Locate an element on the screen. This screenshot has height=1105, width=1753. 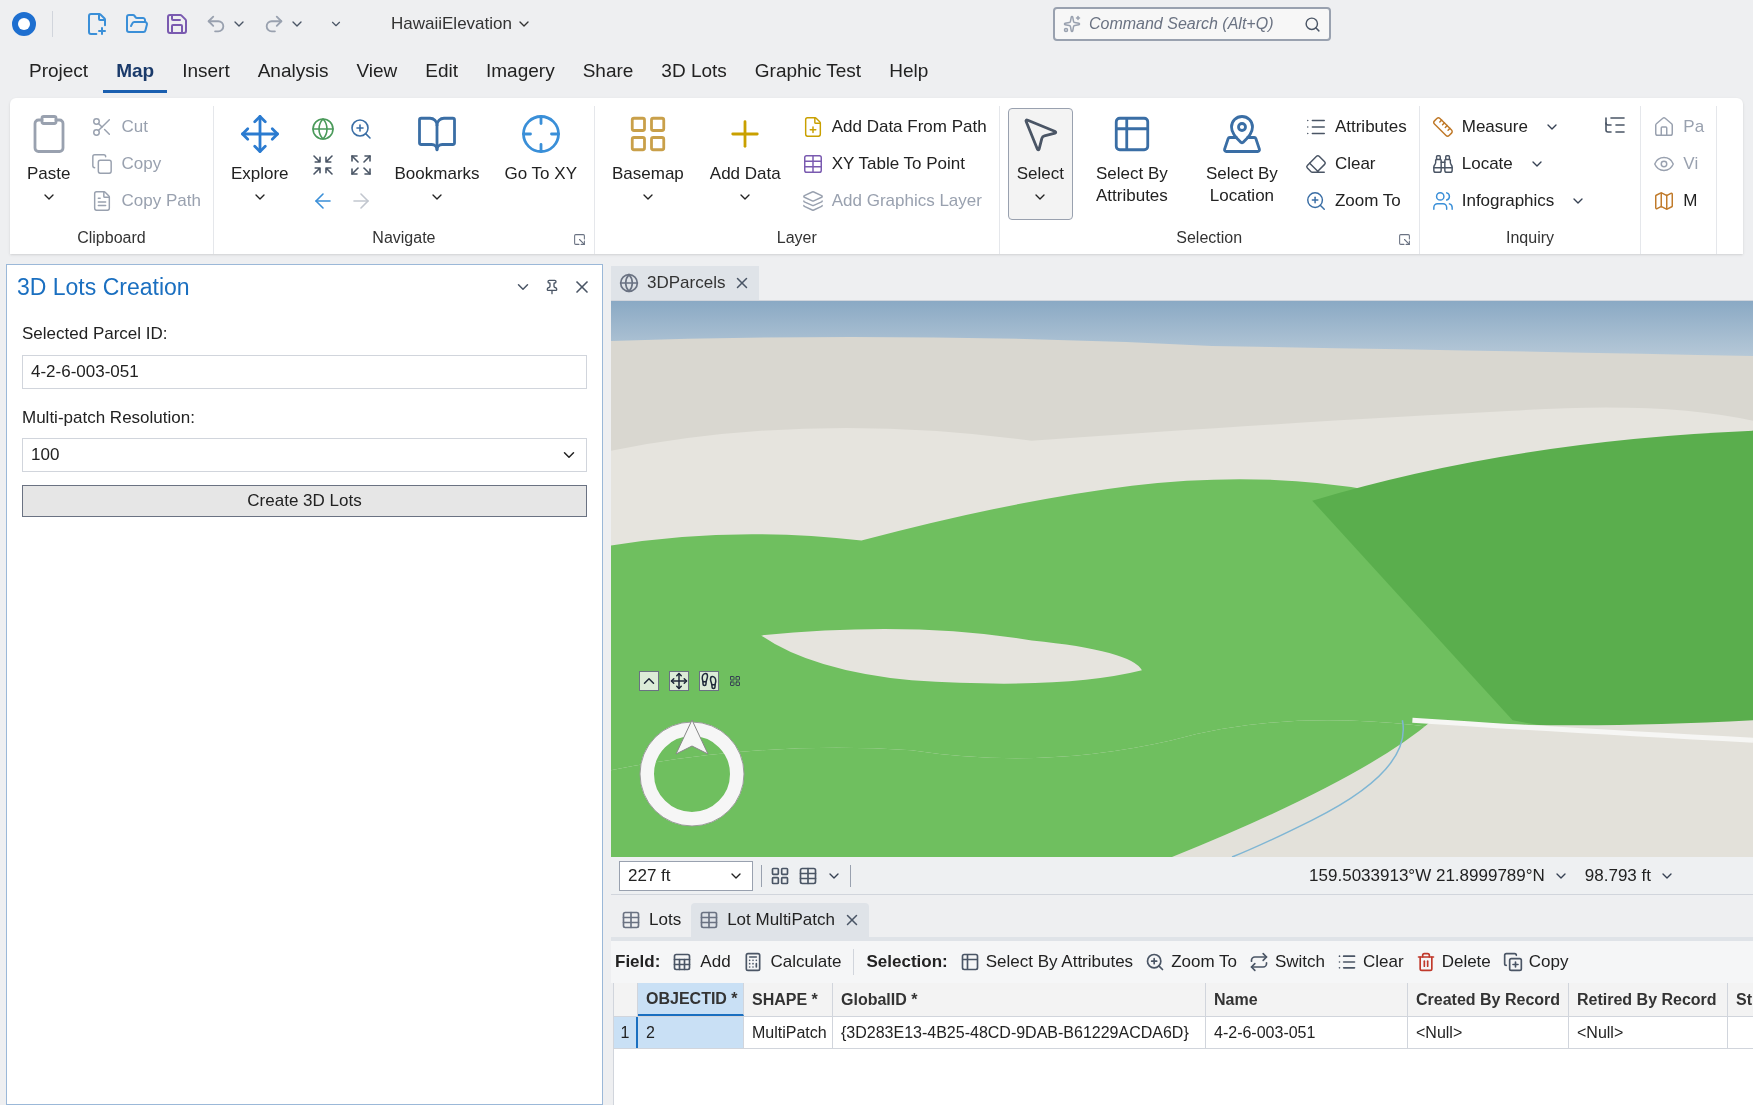
toolbar-button: Select By Attributes is located at coordinates (1046, 962).